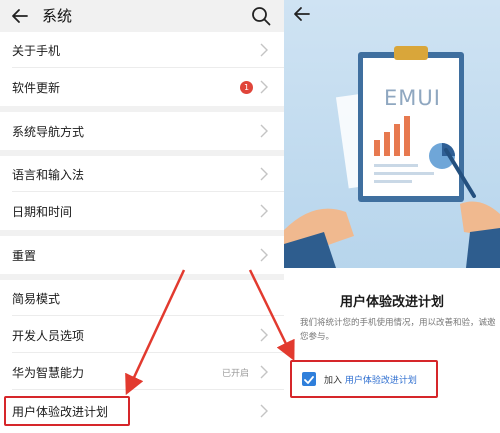 This screenshot has width=500, height=433. Describe the element at coordinates (142, 16) in the screenshot. I see `top-bar: 系统` at that location.